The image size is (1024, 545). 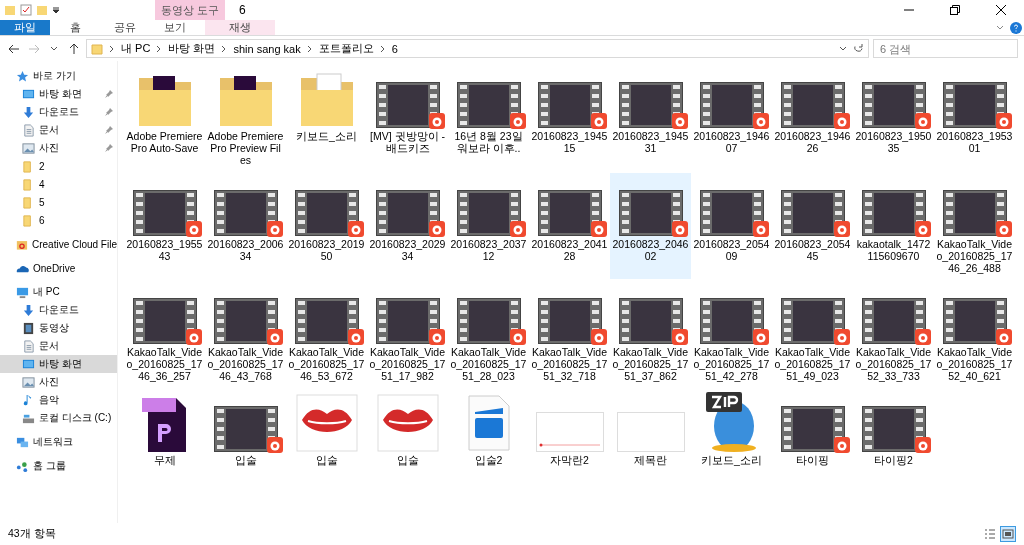 What do you see at coordinates (54, 48) in the screenshot?
I see `chevron-down-icon` at bounding box center [54, 48].